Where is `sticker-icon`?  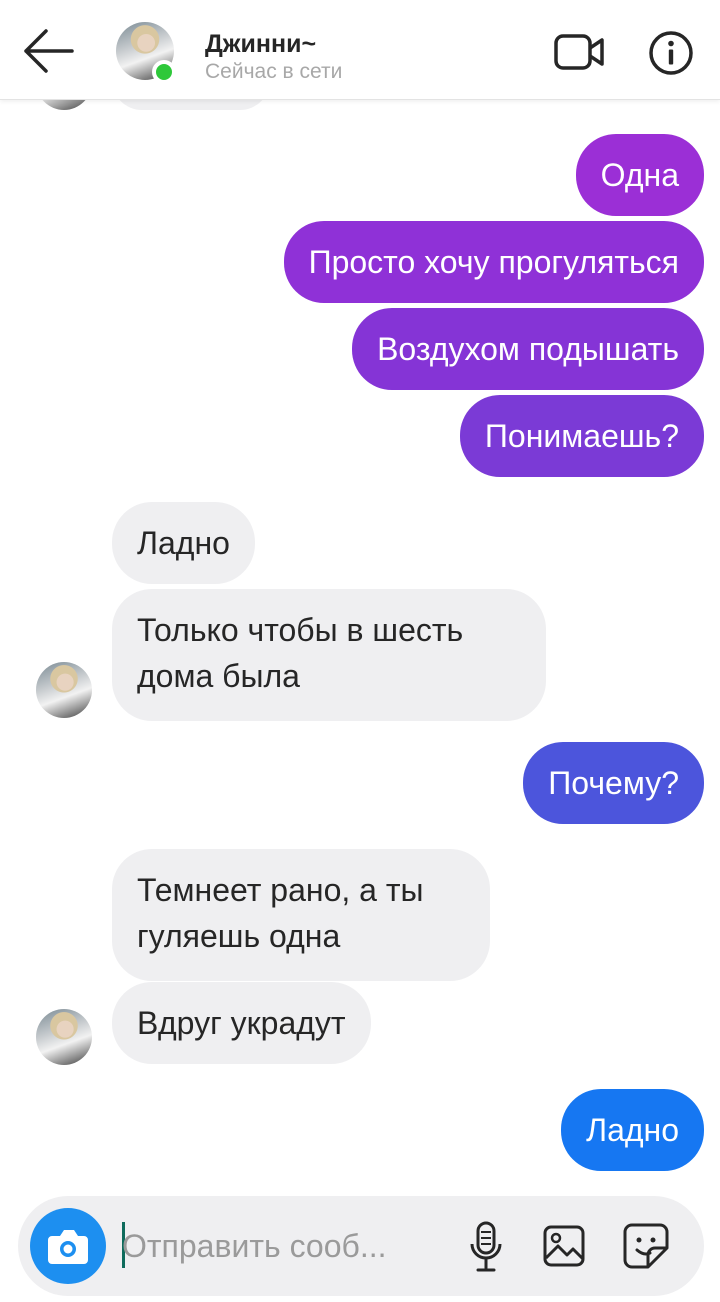
sticker-icon is located at coordinates (646, 1246).